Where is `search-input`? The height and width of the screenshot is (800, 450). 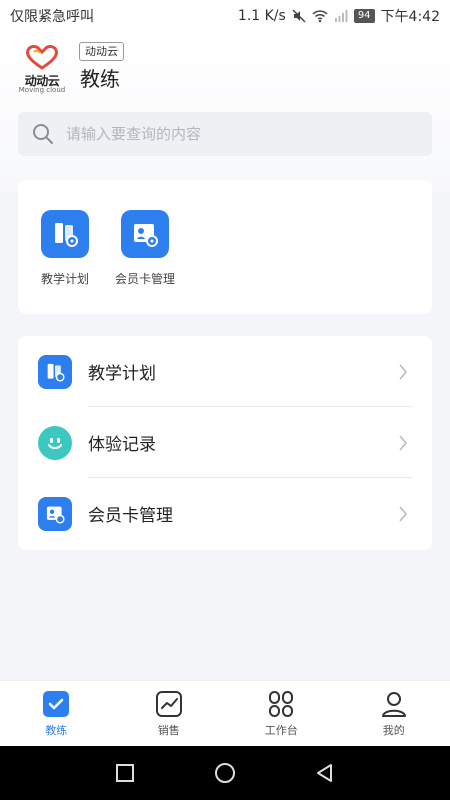
search-input is located at coordinates (236, 134).